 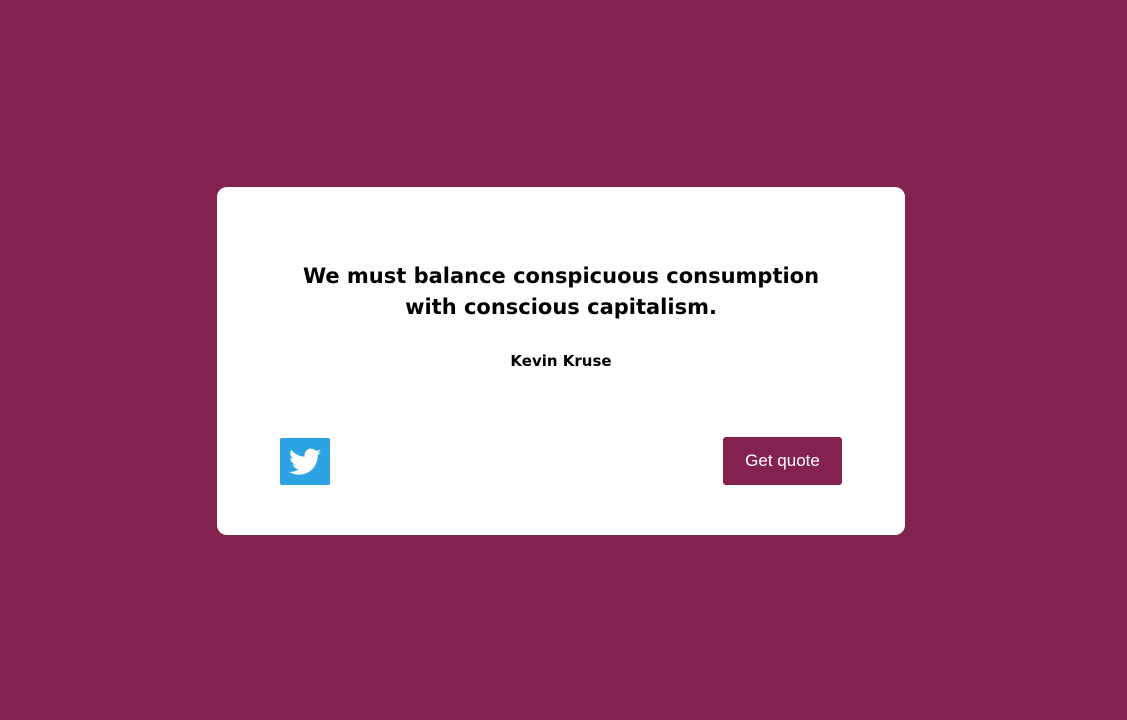 What do you see at coordinates (782, 461) in the screenshot?
I see `new-quote-button: Get quote` at bounding box center [782, 461].